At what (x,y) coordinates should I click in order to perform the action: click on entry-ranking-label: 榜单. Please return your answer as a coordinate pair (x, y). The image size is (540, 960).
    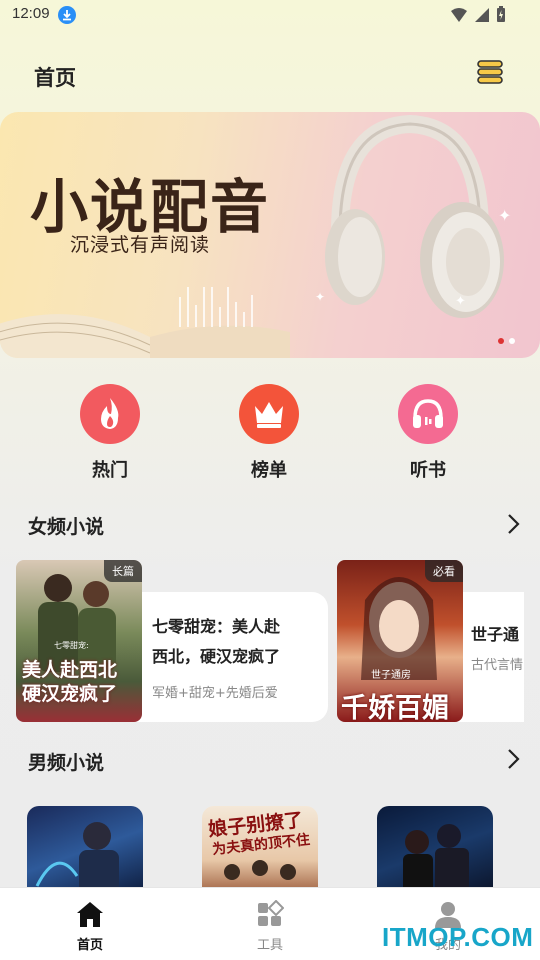
    Looking at the image, I should click on (269, 470).